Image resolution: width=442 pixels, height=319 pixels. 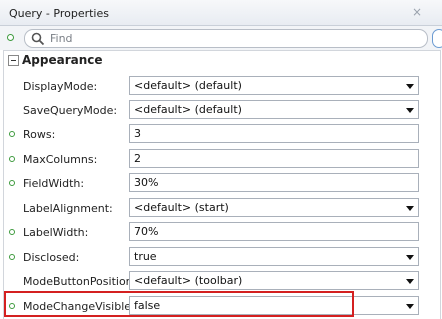 I want to click on property-row-savequerymode: SaveQueryMode: <default> (default), so click(x=222, y=111).